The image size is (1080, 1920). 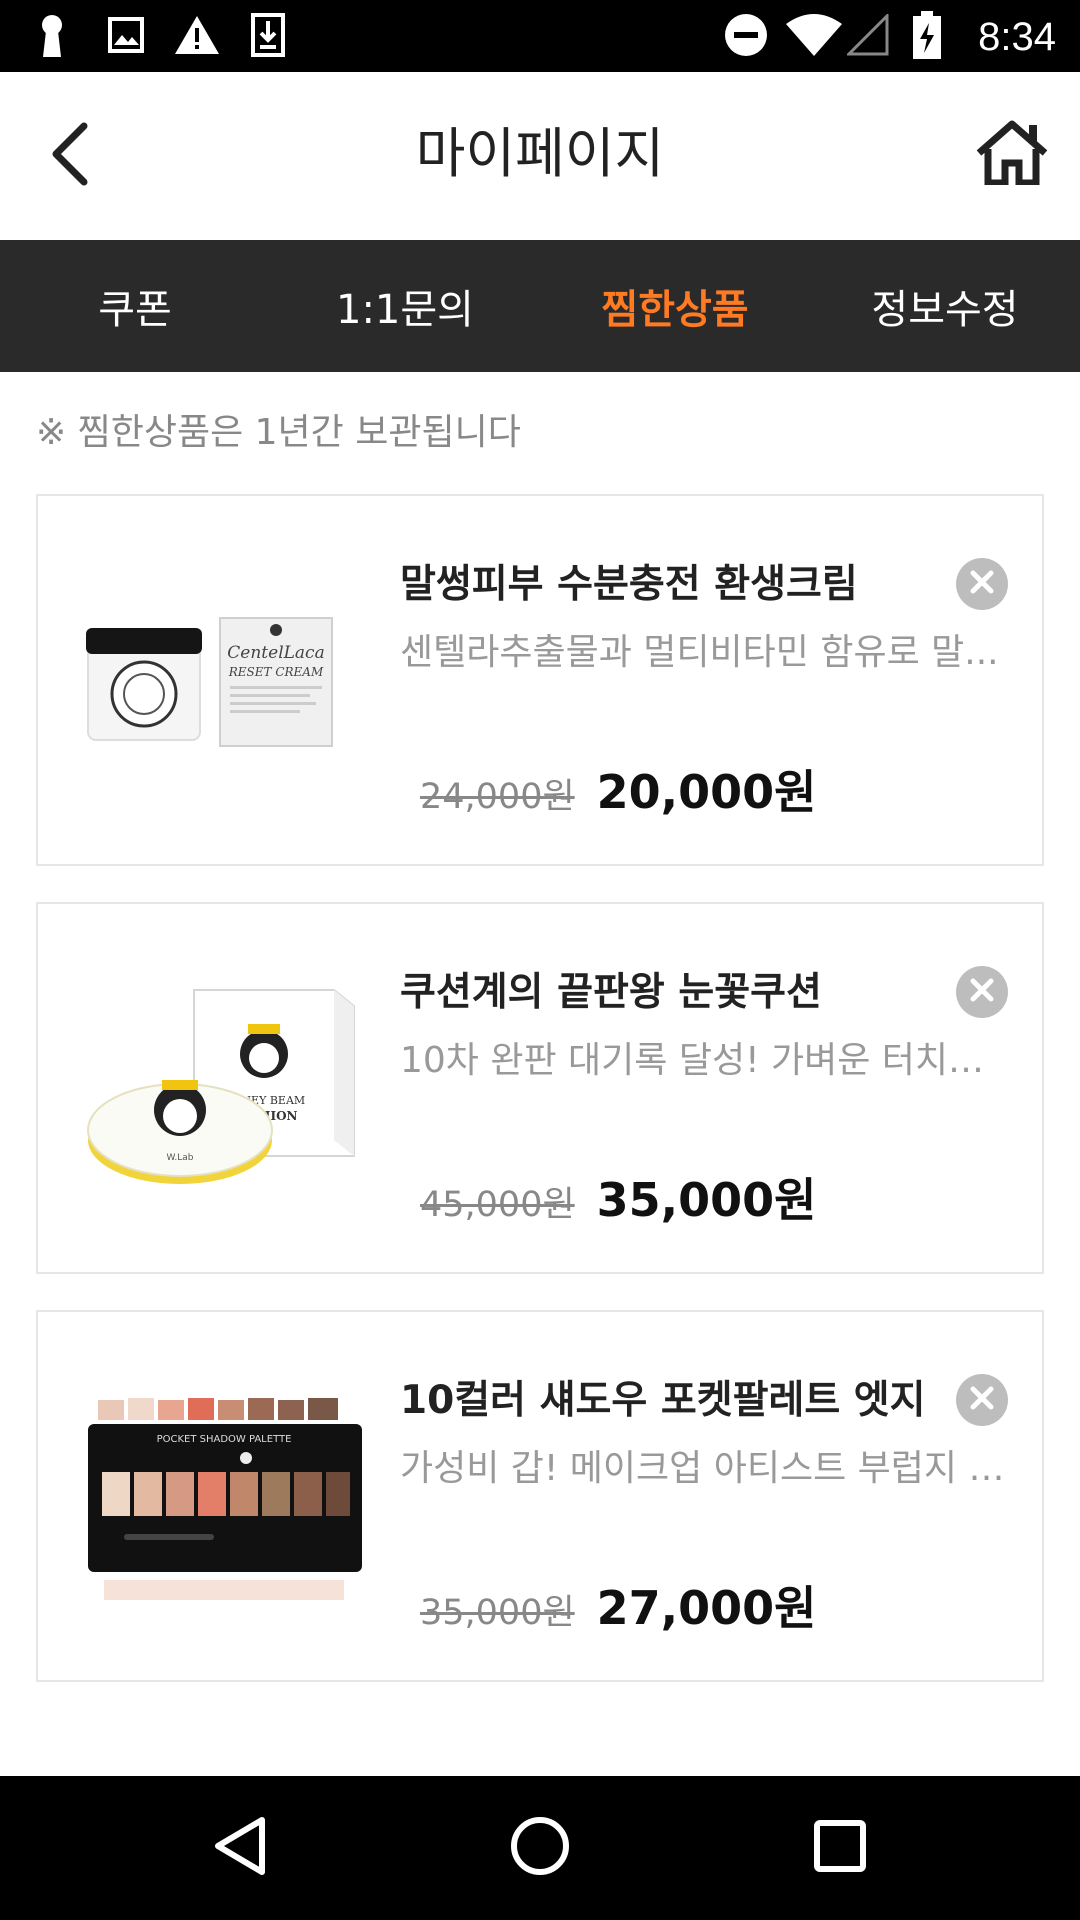 What do you see at coordinates (663, 1401) in the screenshot?
I see `product-name: 10컬러 섀도우 포켓팔레트 엣지` at bounding box center [663, 1401].